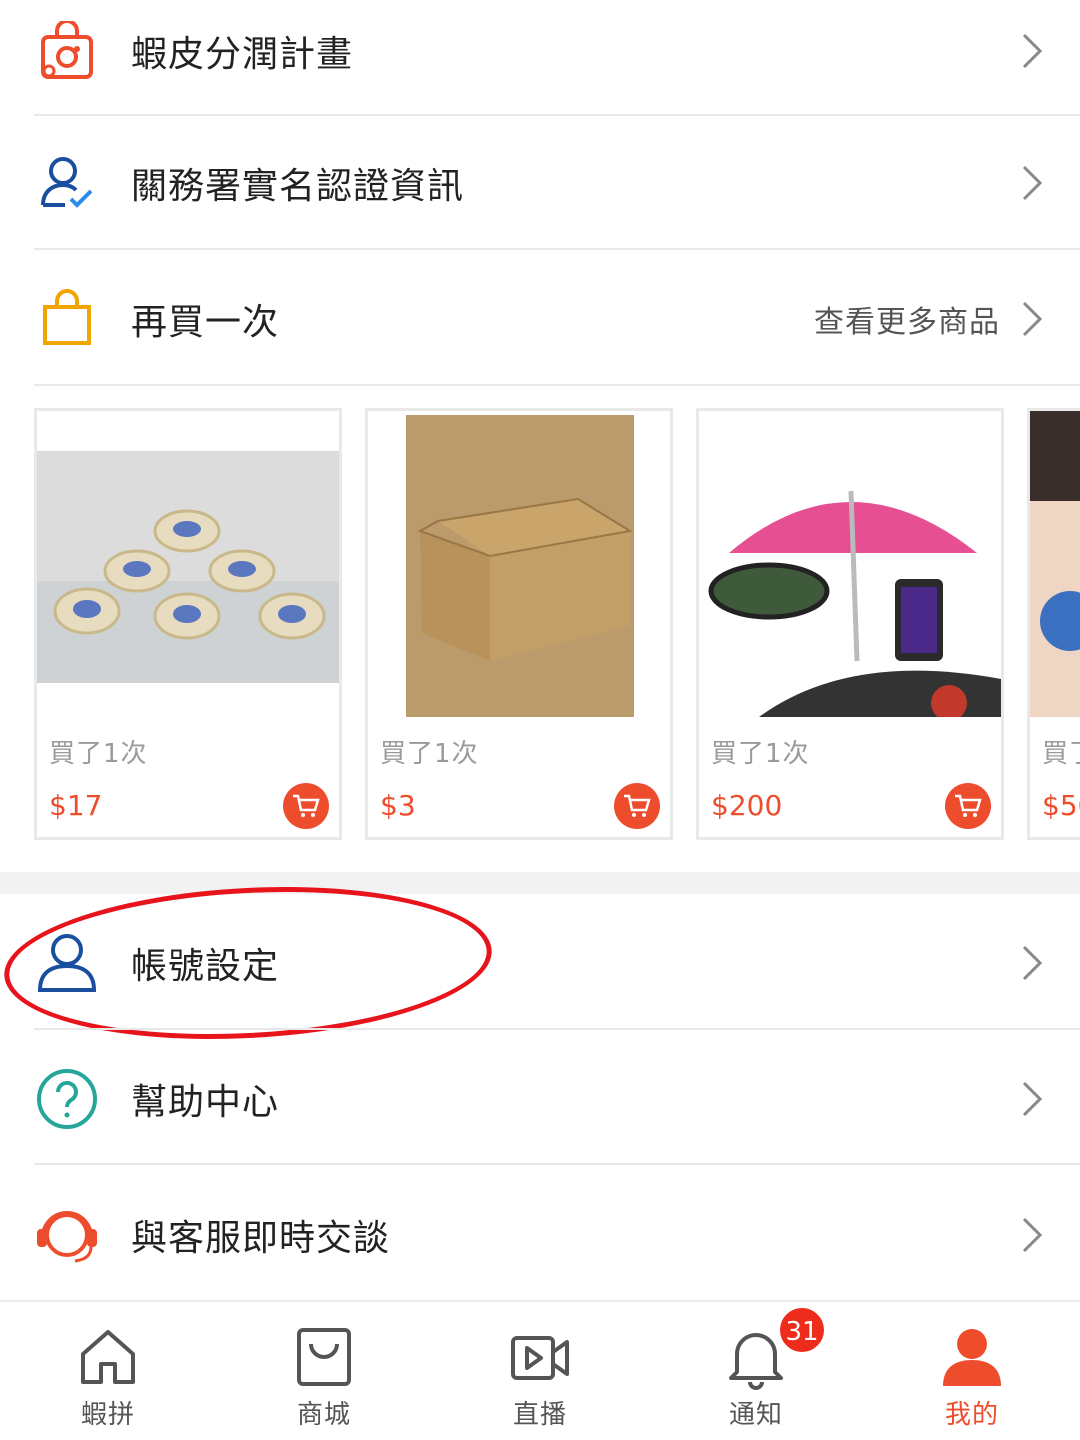 Image resolution: width=1080 pixels, height=1440 pixels. What do you see at coordinates (67, 319) in the screenshot?
I see `shopping-bag-icon` at bounding box center [67, 319].